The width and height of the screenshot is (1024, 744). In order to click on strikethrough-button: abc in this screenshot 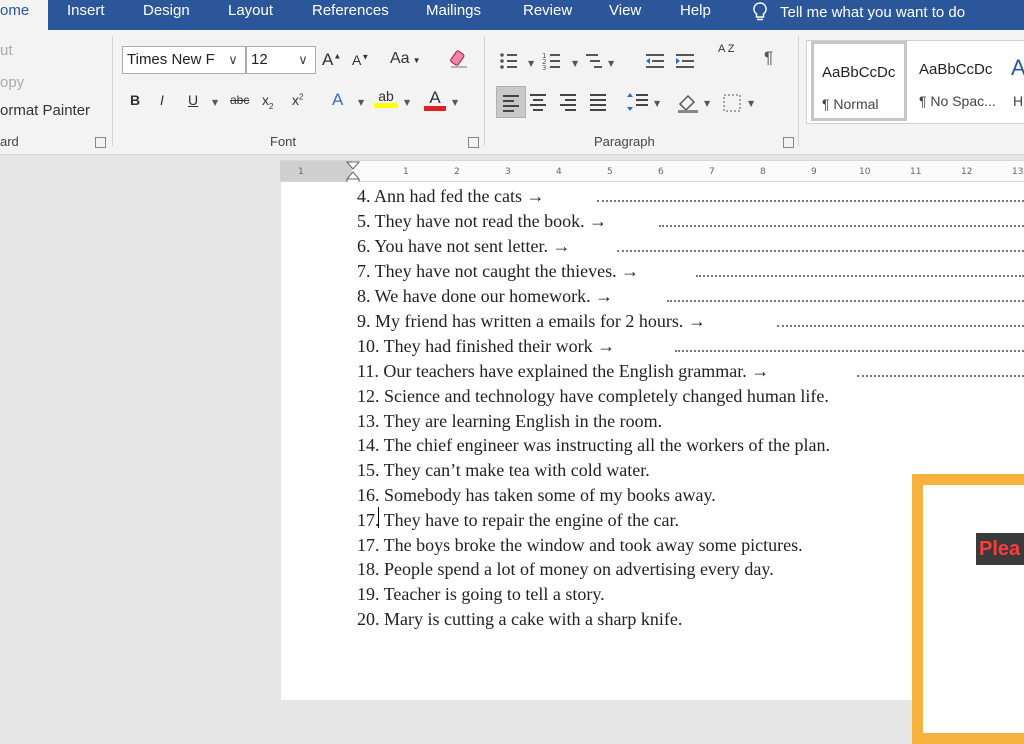, I will do `click(239, 100)`.